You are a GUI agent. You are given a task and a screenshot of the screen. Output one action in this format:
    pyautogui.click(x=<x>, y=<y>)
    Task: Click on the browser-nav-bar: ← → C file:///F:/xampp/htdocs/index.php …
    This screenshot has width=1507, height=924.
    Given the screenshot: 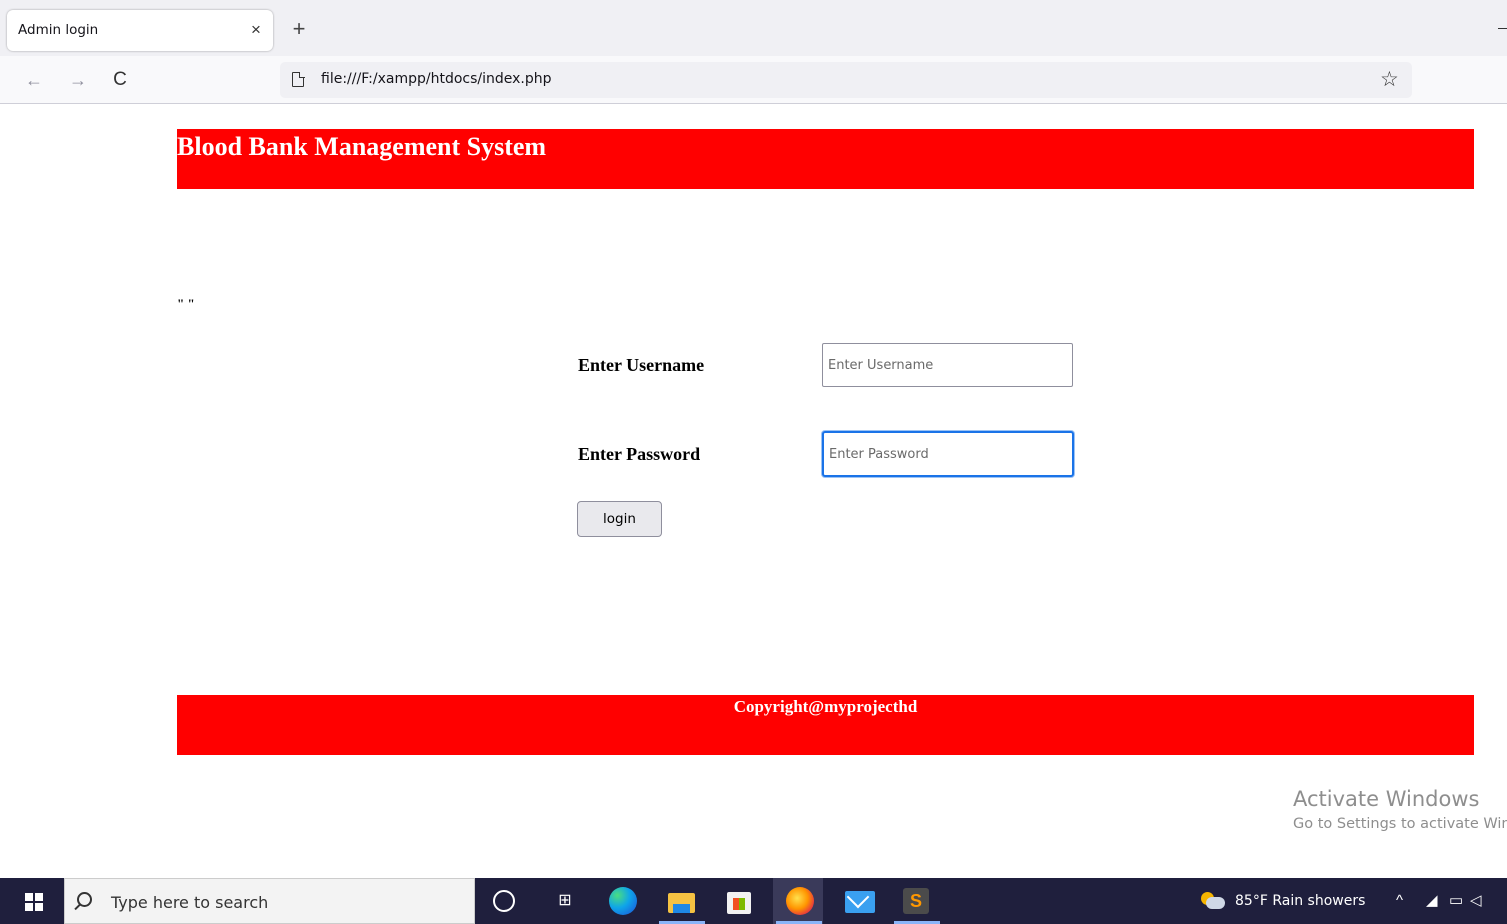 What is the action you would take?
    pyautogui.click(x=753, y=80)
    